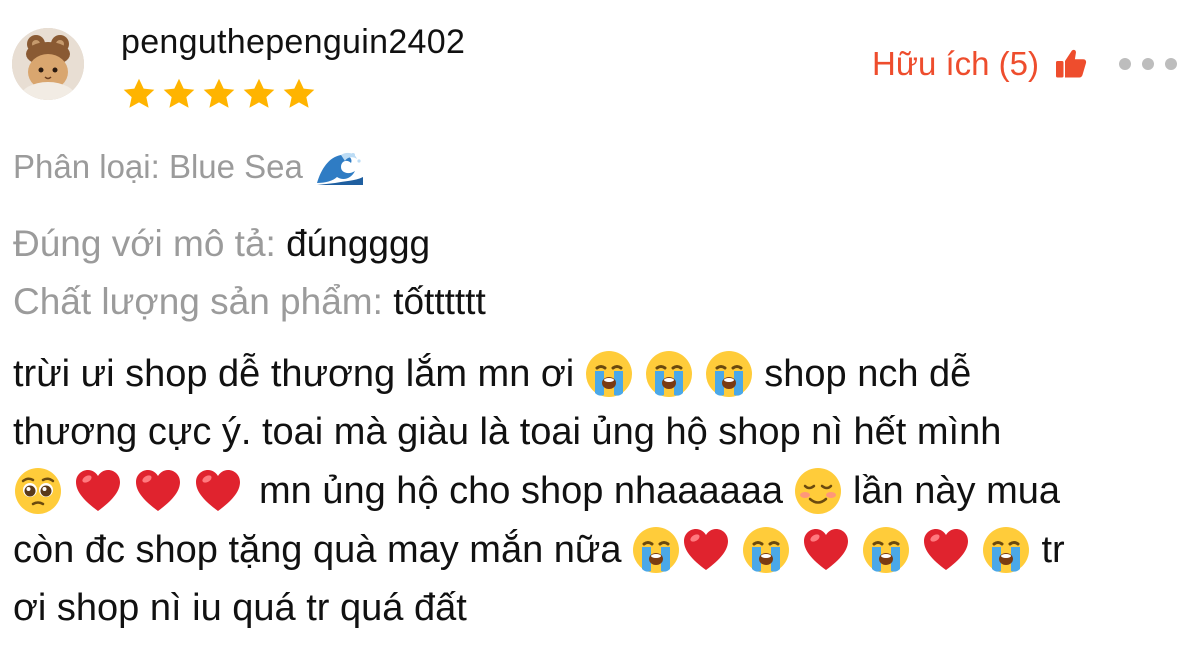  I want to click on helpful-button: Hữu ích (5), so click(980, 64).